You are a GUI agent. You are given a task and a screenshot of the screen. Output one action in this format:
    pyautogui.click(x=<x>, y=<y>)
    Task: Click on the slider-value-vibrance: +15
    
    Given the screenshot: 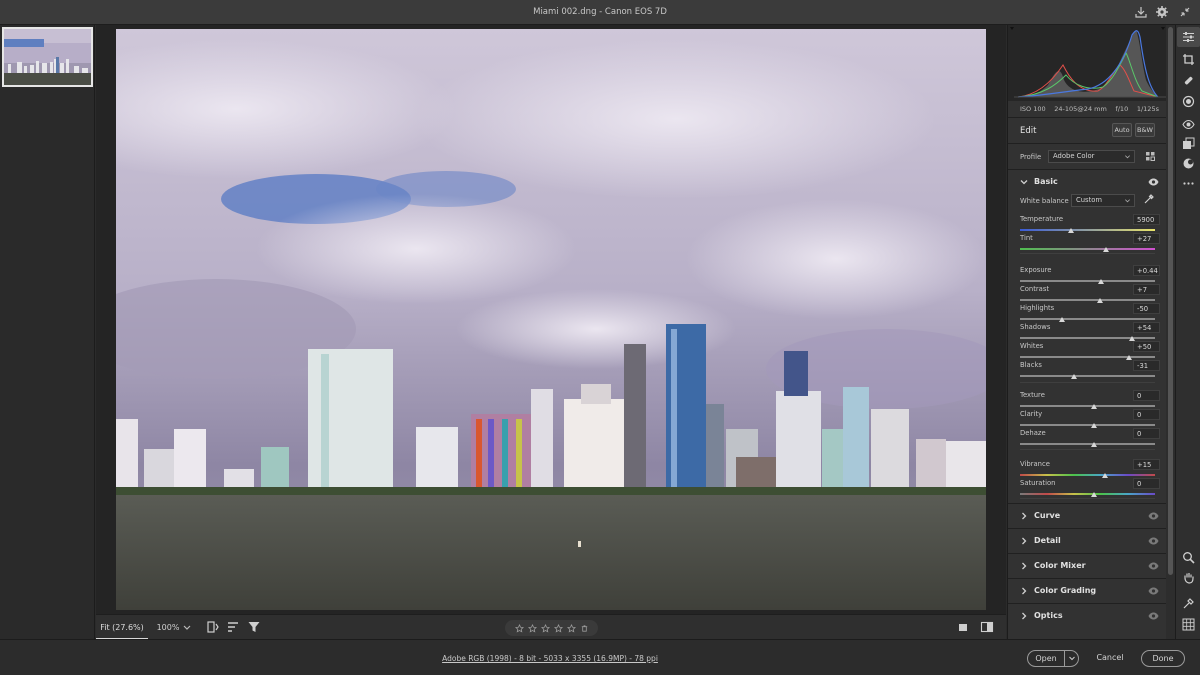 What is the action you would take?
    pyautogui.click(x=1146, y=464)
    